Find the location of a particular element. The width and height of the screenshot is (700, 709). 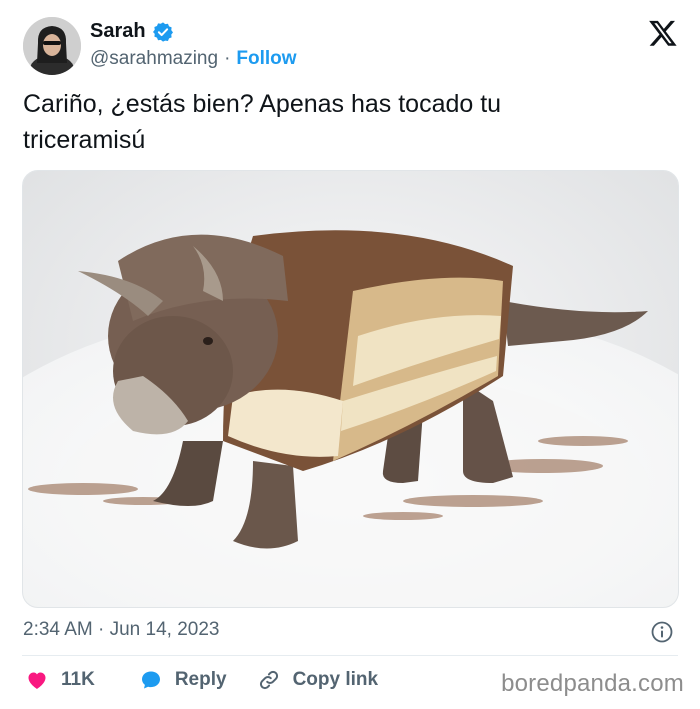

info-icon is located at coordinates (662, 632).